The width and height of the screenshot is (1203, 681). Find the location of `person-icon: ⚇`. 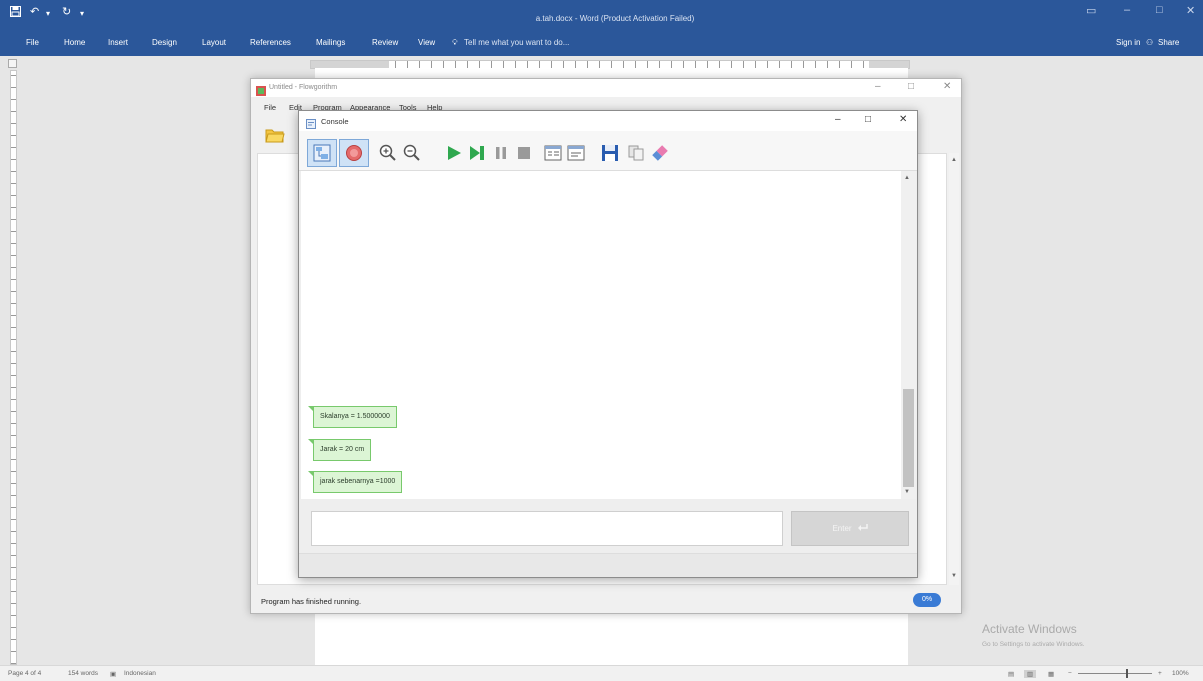

person-icon: ⚇ is located at coordinates (1150, 42).